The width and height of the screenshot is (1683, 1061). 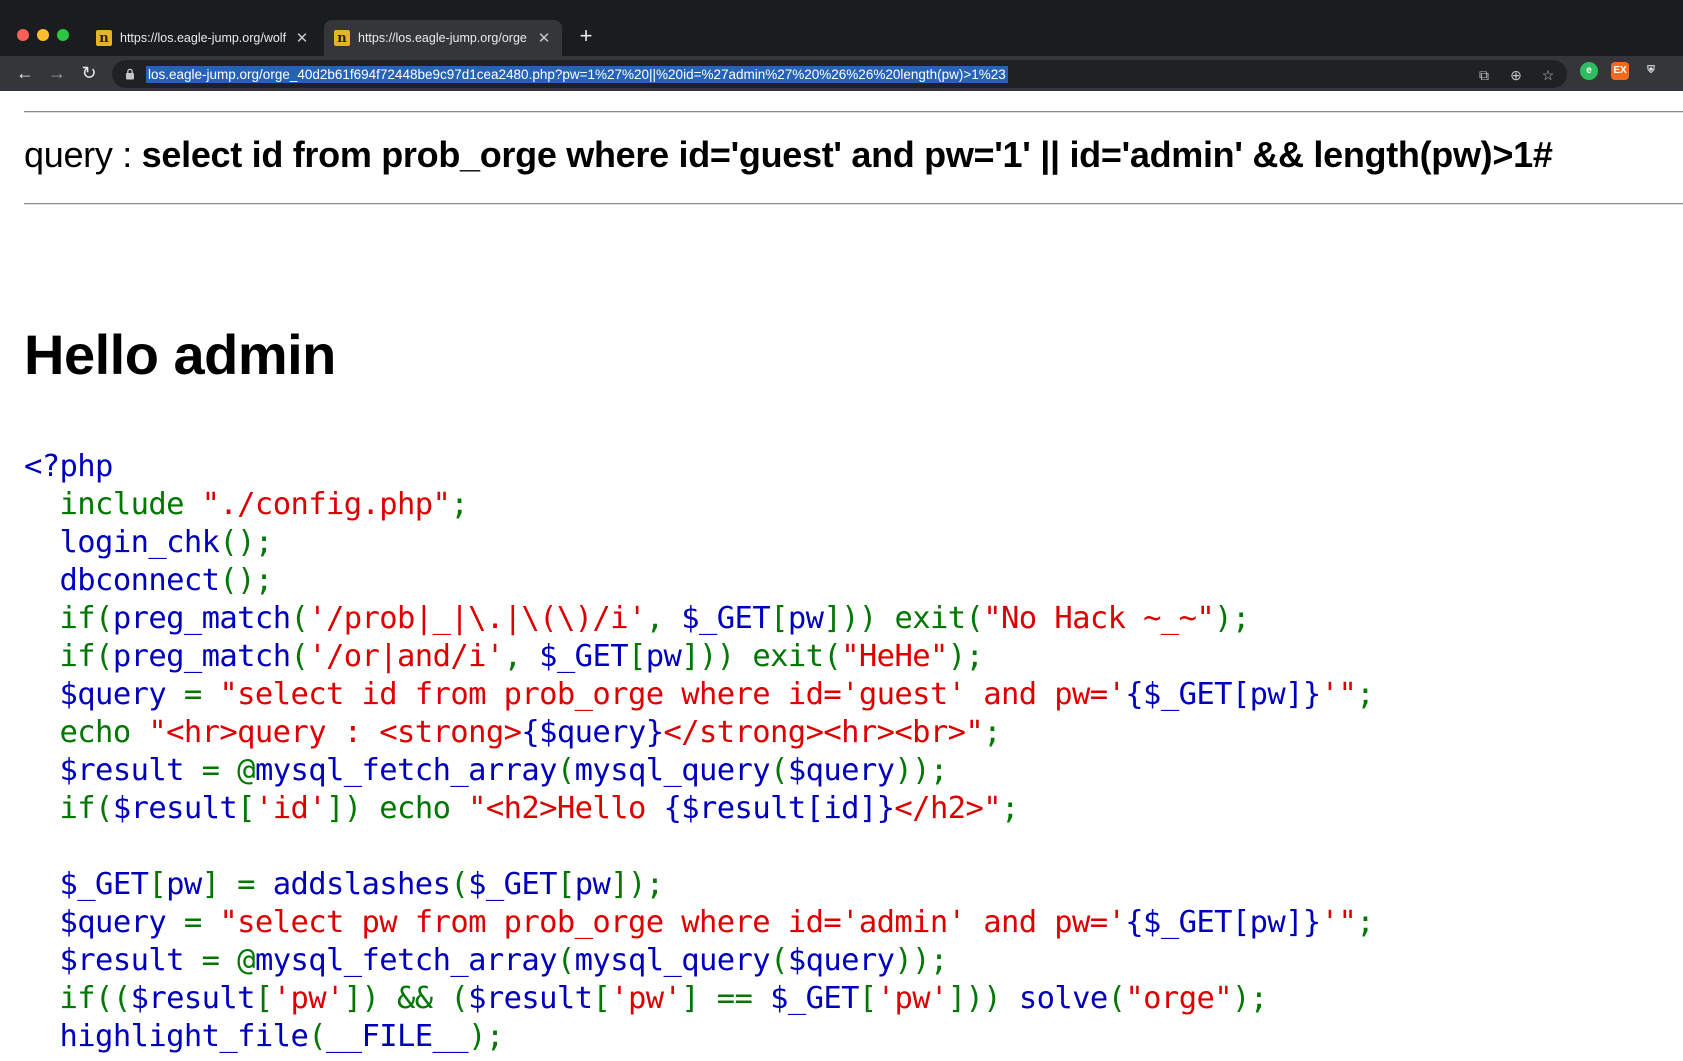 I want to click on tab-orge: n https://los.eagle-jump.org/orge ✕, so click(x=443, y=38).